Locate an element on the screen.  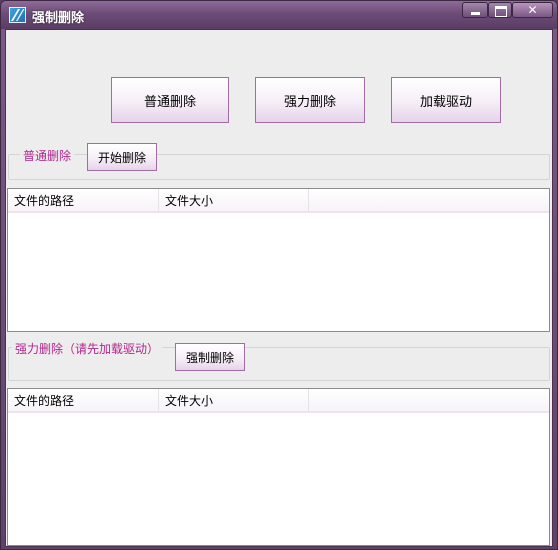
maximize-button is located at coordinates (500, 10).